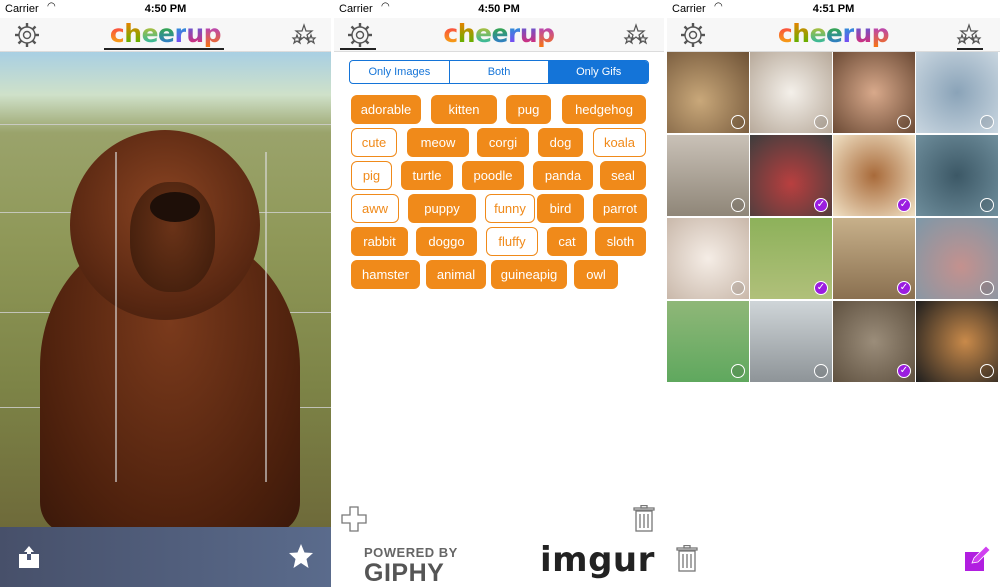  What do you see at coordinates (438, 142) in the screenshot?
I see `tag-meow: meow` at bounding box center [438, 142].